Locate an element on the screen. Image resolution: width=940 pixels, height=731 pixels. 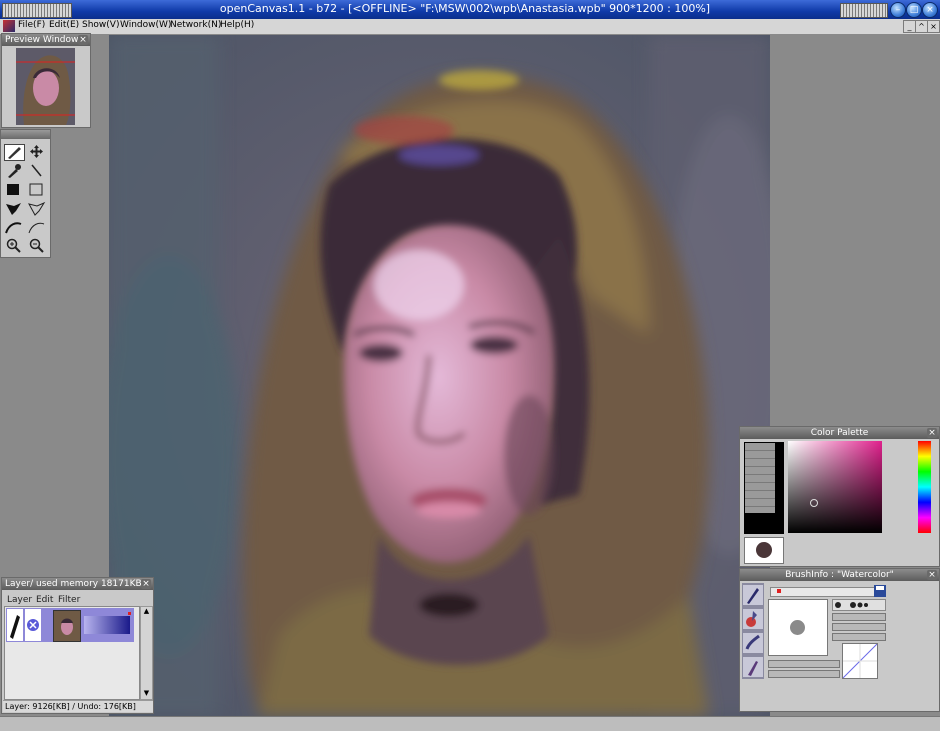
zoom-out-tool-icon is located at coordinates (36, 245).